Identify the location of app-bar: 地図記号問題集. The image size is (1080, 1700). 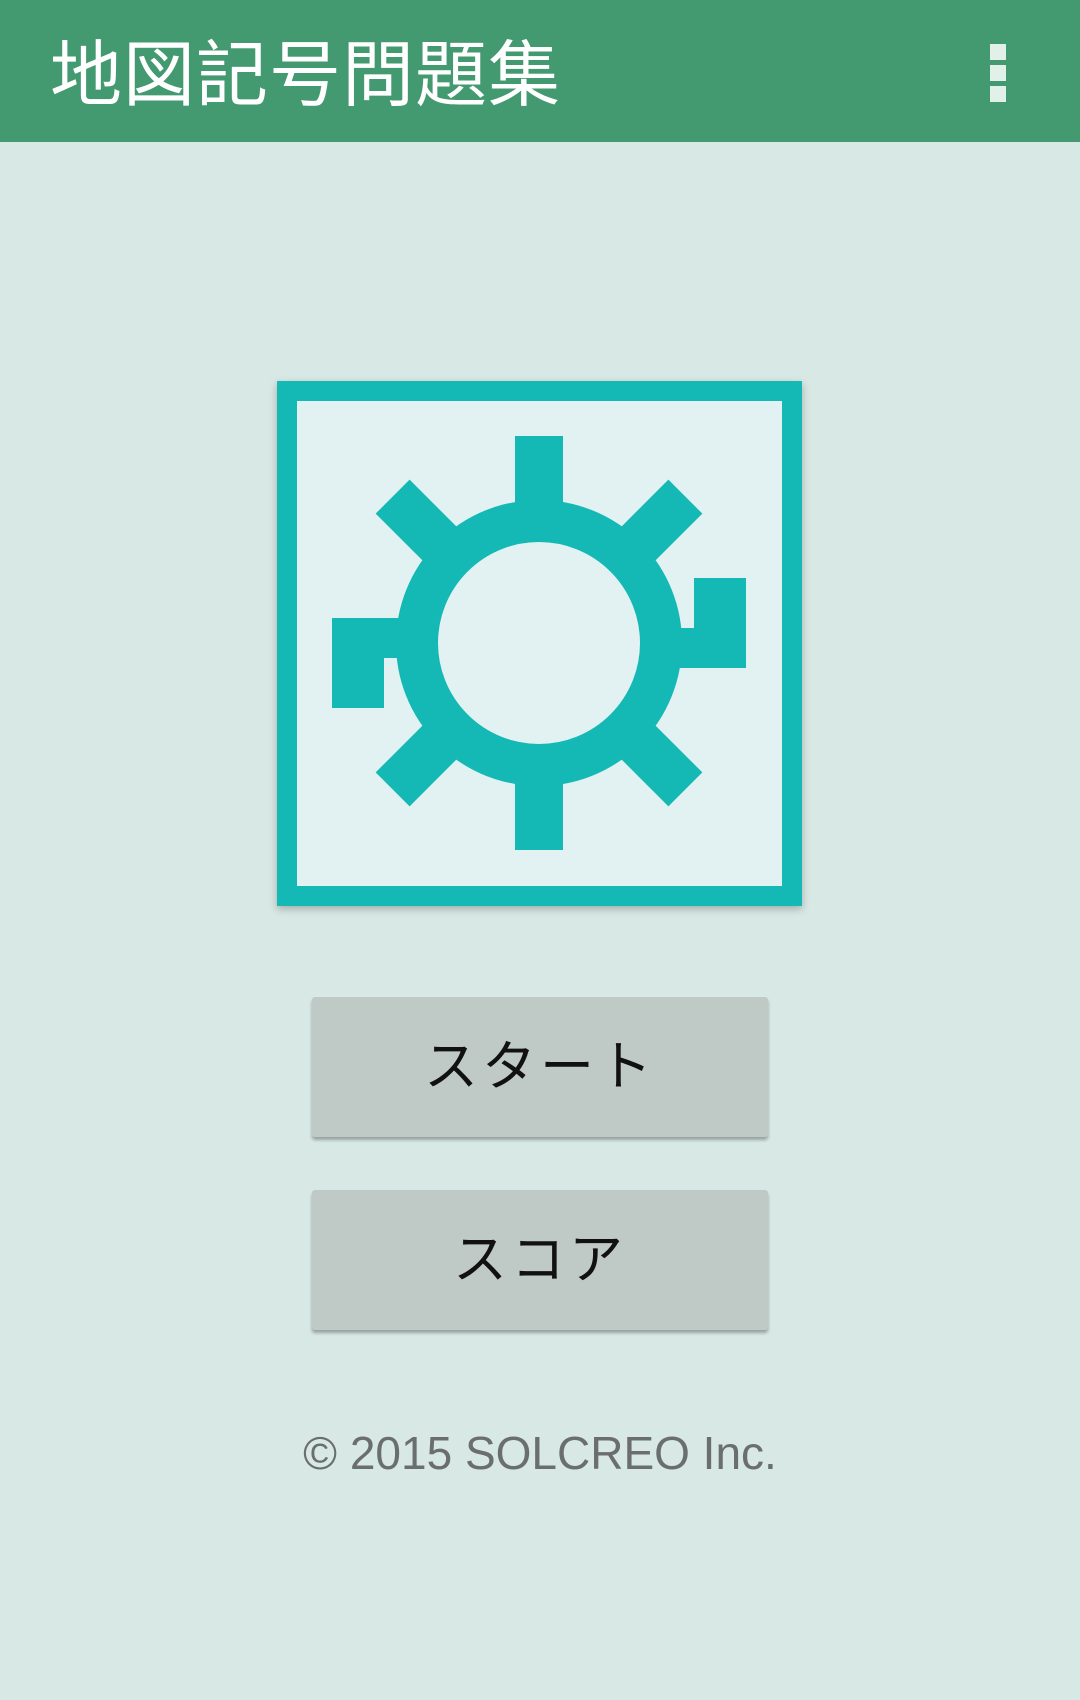
(540, 71).